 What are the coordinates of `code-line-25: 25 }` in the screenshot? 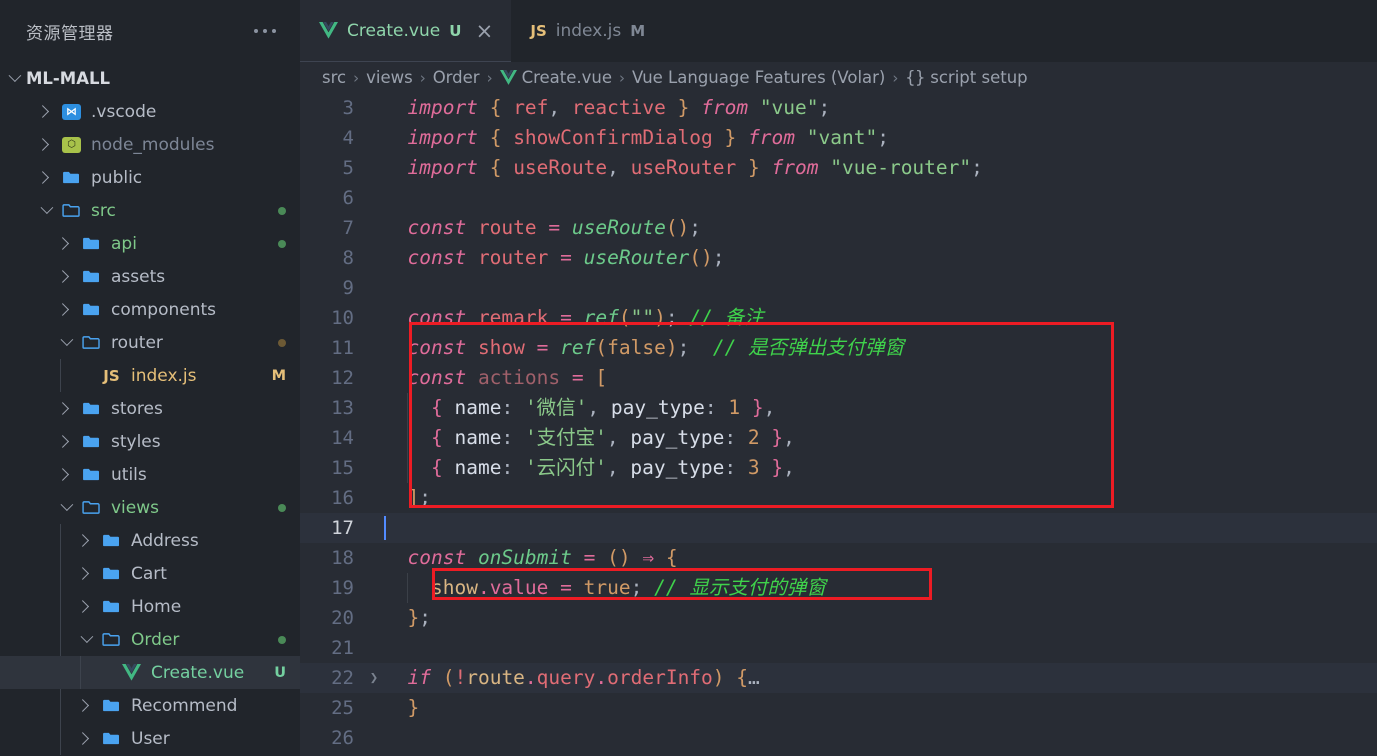 It's located at (838, 708).